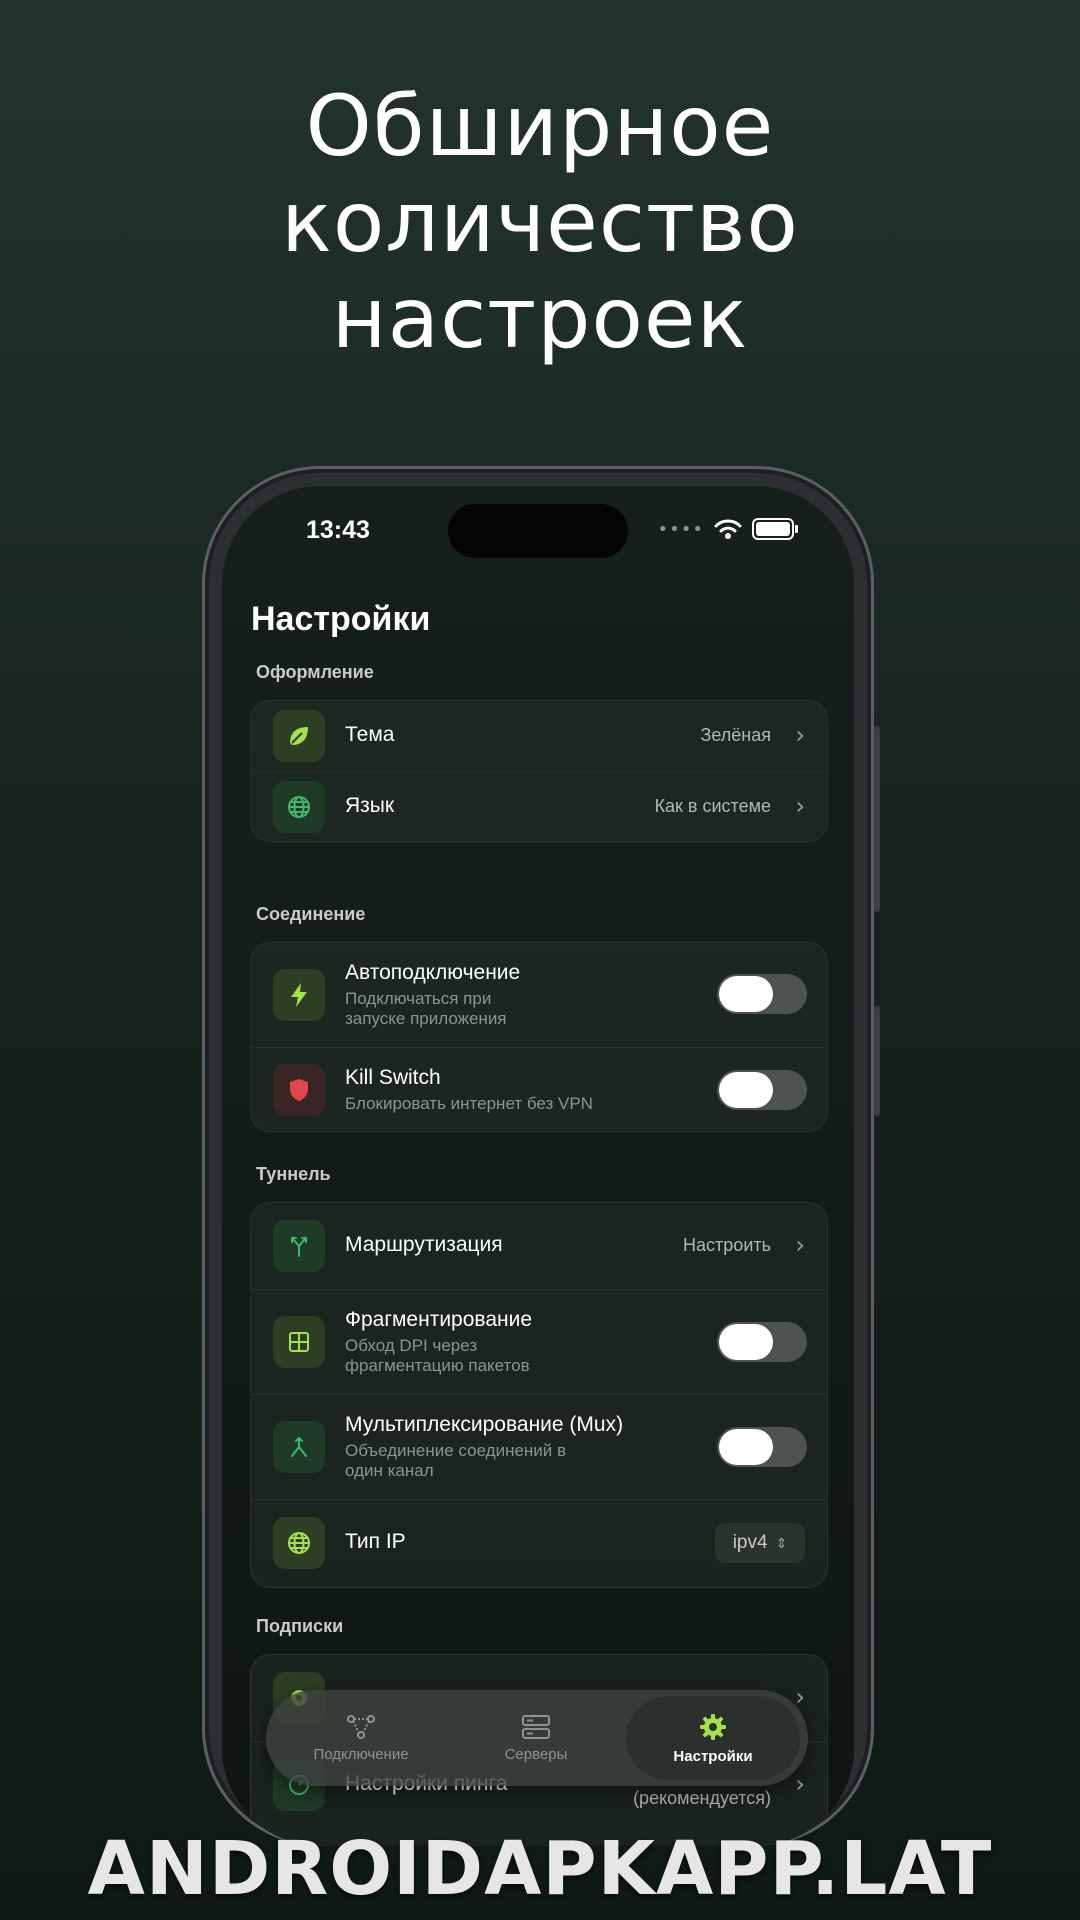 Image resolution: width=1080 pixels, height=1920 pixels. I want to click on fragmentation-description-line-1: Обход DPI через, so click(411, 1345).